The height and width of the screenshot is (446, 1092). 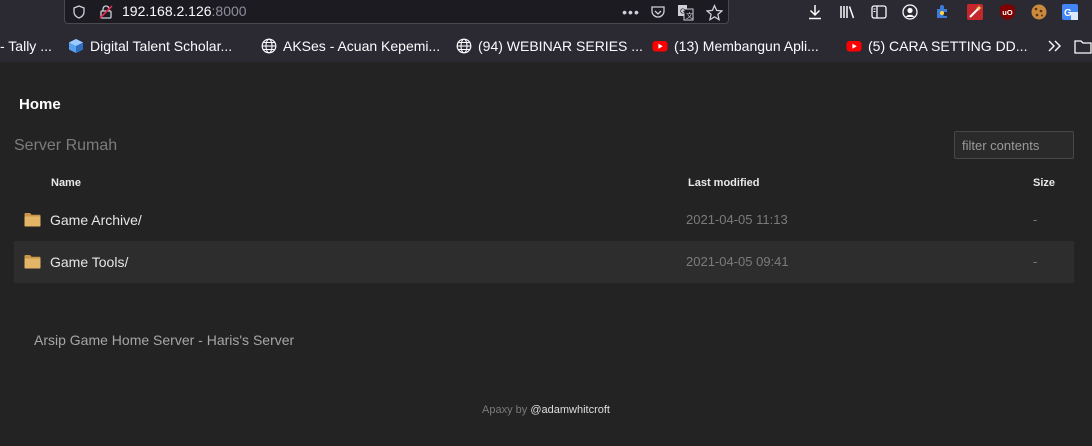 I want to click on url-port: :8000, so click(x=229, y=11).